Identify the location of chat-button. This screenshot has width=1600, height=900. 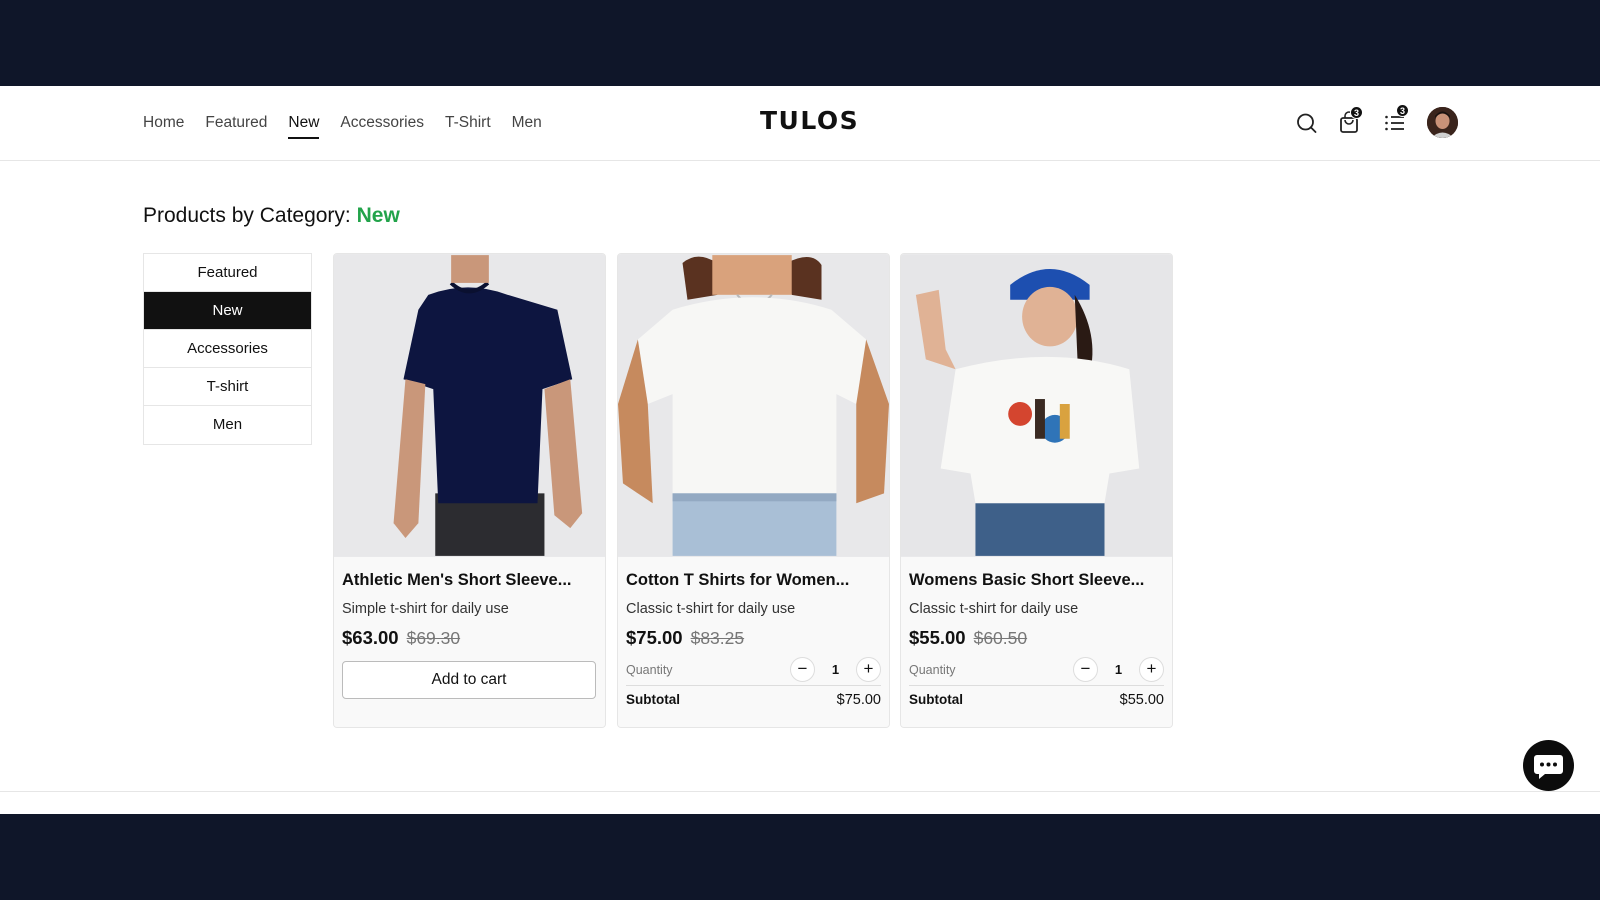
(1548, 765).